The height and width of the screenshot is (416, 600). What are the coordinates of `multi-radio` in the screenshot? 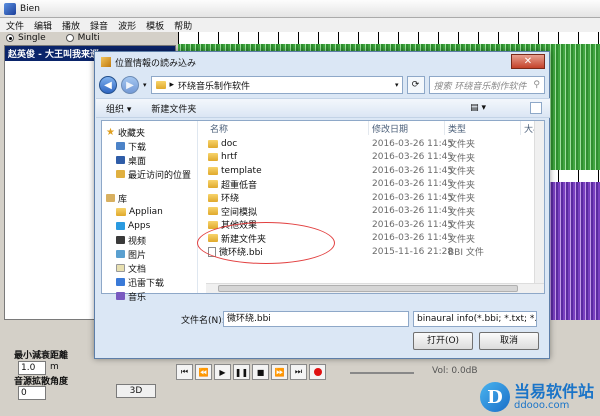 It's located at (69, 38).